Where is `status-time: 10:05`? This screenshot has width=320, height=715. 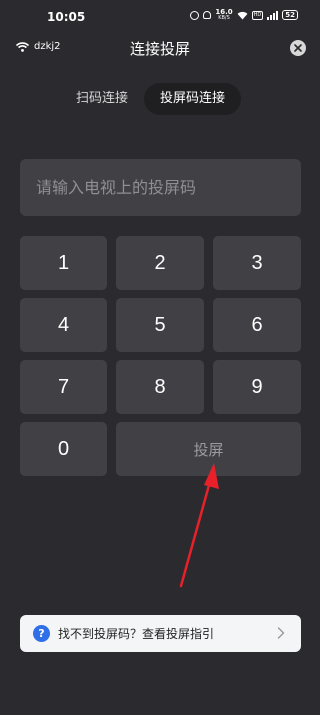
status-time: 10:05 is located at coordinates (66, 17).